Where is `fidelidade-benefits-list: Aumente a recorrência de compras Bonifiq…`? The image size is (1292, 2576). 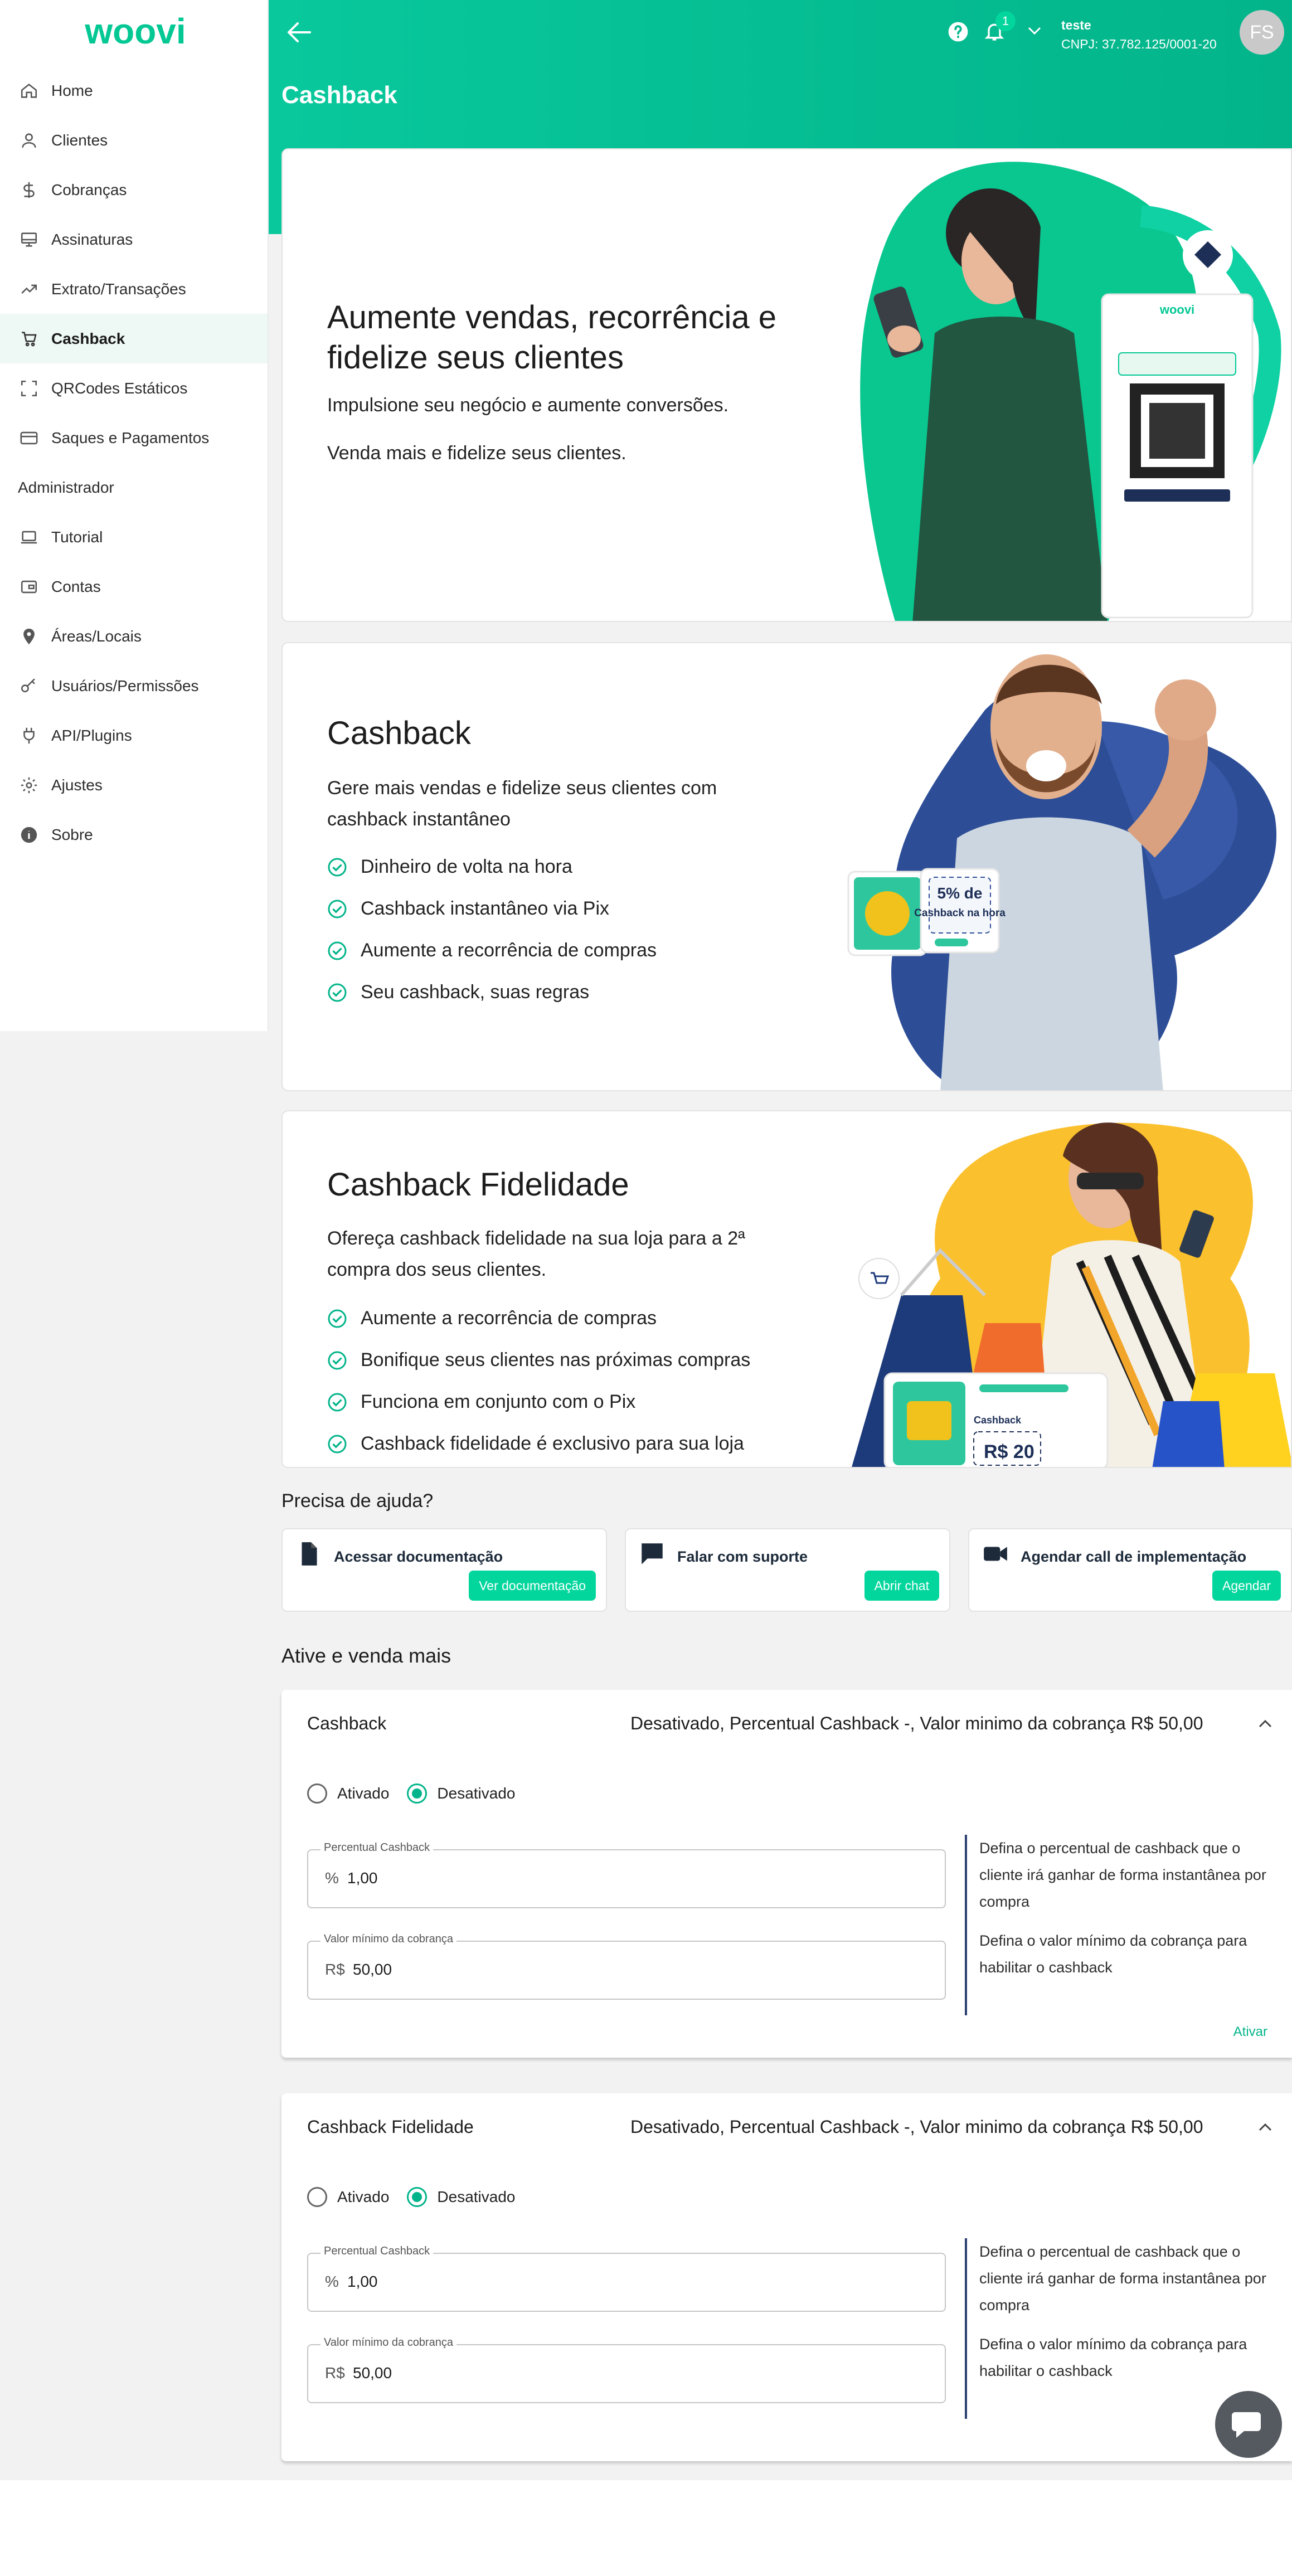 fidelidade-benefits-list: Aumente a recorrência de compras Bonifiq… is located at coordinates (538, 1381).